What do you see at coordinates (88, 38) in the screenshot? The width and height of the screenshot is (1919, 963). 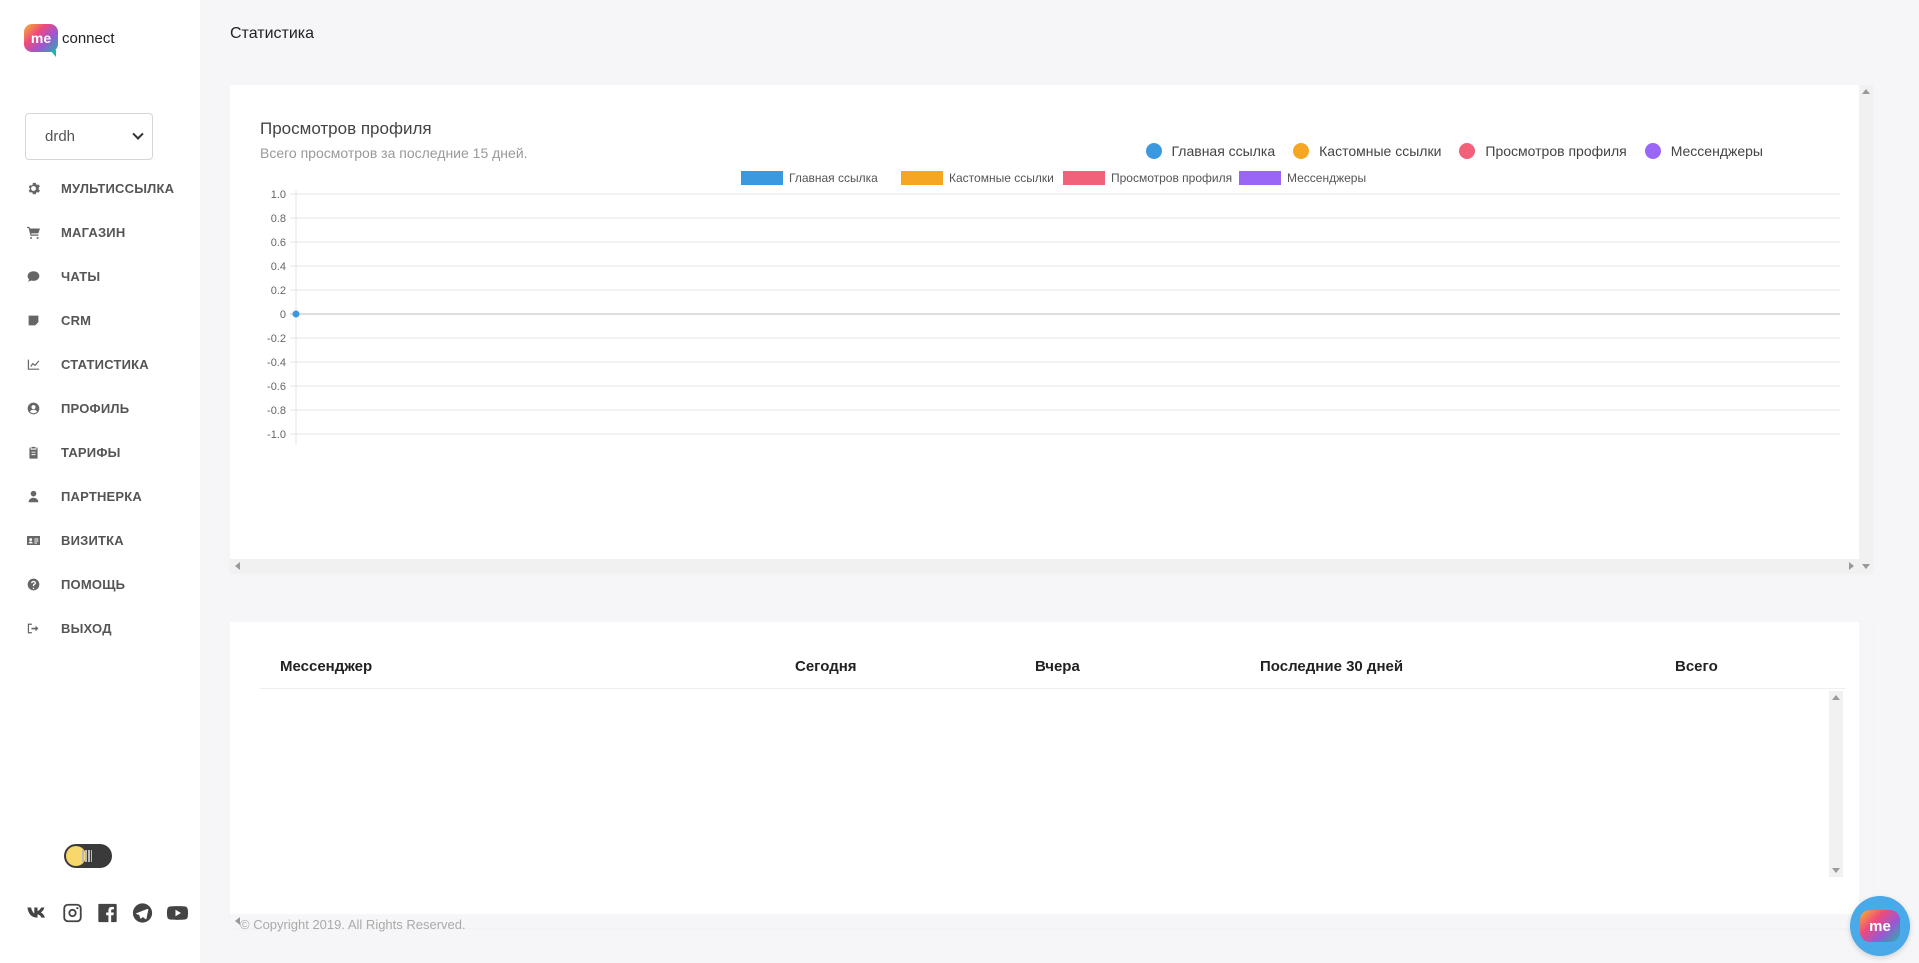 I see `logo-text: connect` at bounding box center [88, 38].